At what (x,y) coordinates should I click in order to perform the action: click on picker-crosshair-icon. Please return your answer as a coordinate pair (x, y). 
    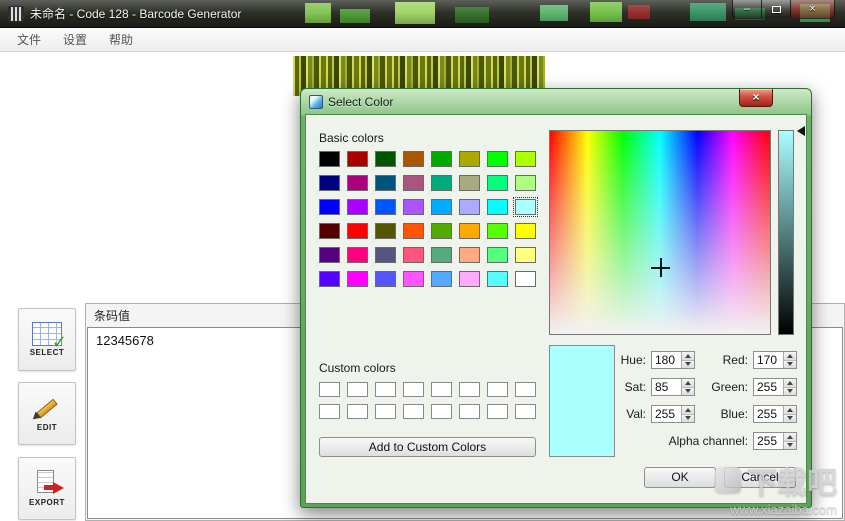
    Looking at the image, I should click on (660, 267).